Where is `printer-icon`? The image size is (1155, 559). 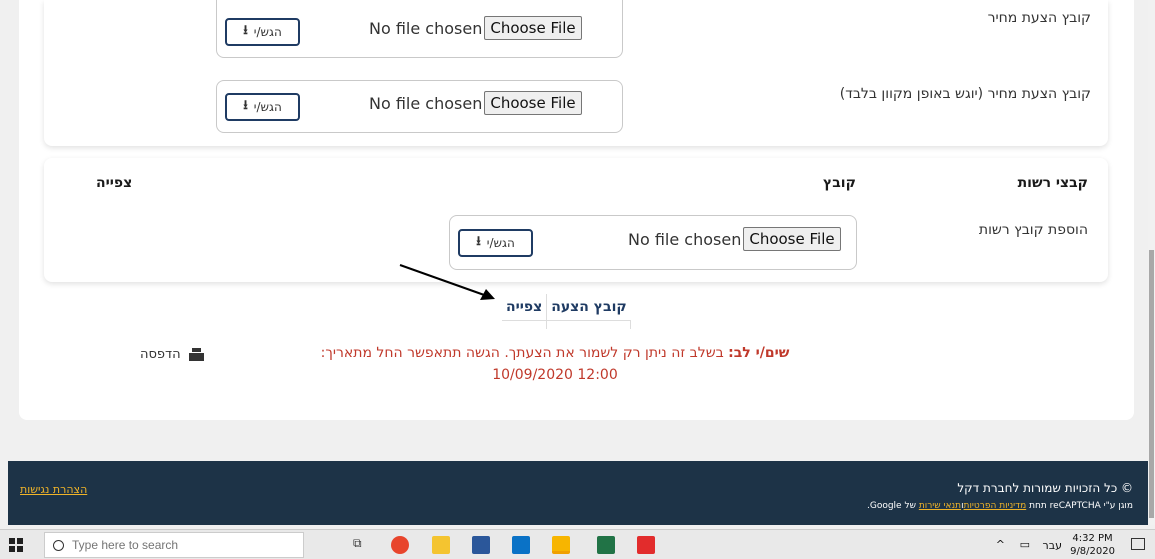
printer-icon is located at coordinates (196, 354).